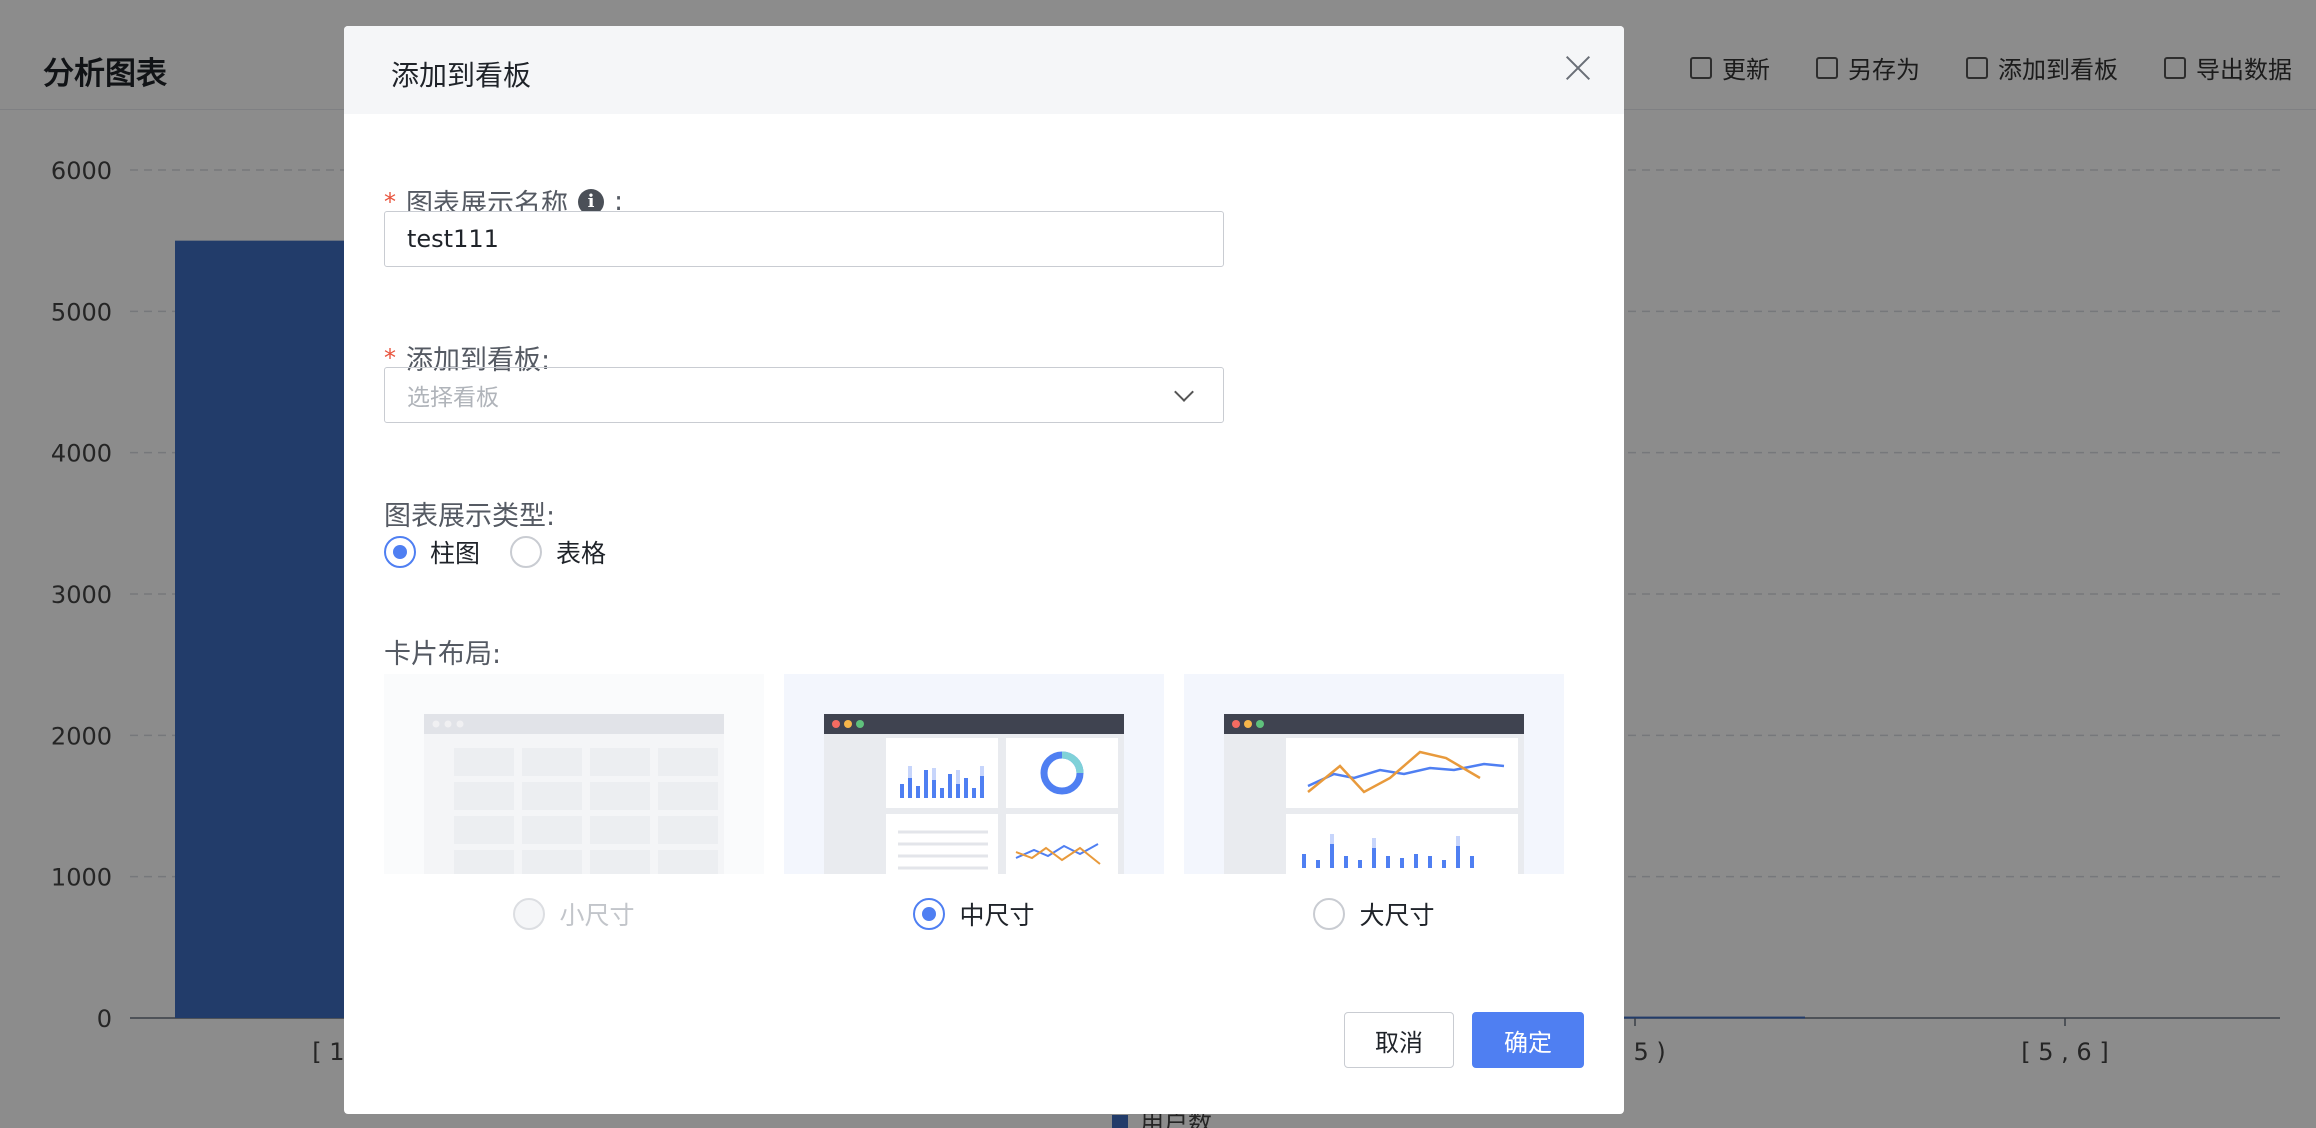  I want to click on radio-medium-size: 中尺寸, so click(974, 914).